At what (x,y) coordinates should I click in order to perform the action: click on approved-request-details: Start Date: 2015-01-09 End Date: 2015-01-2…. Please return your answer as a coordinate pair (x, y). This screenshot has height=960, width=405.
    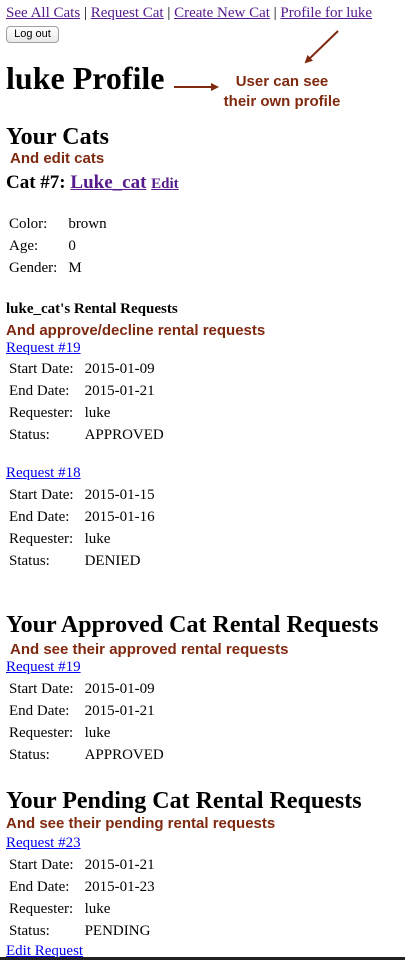
    Looking at the image, I should click on (85, 722).